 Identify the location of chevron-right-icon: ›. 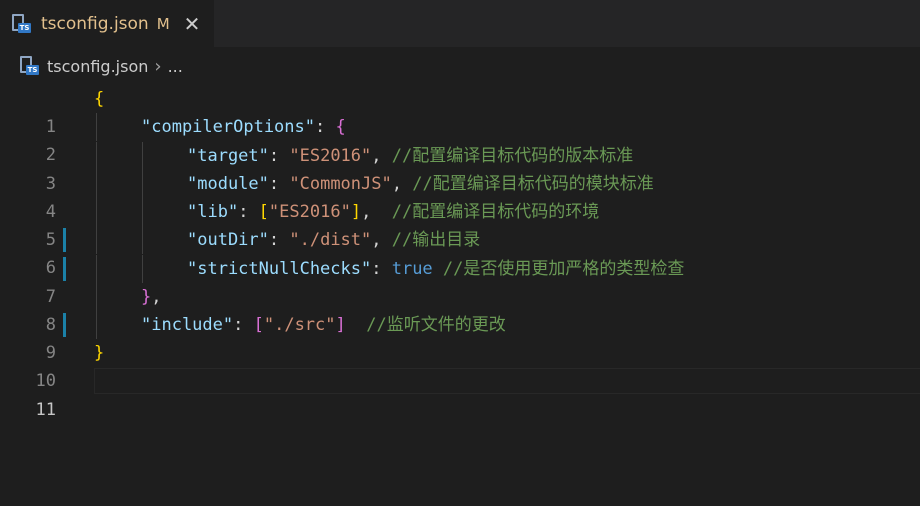
(158, 66).